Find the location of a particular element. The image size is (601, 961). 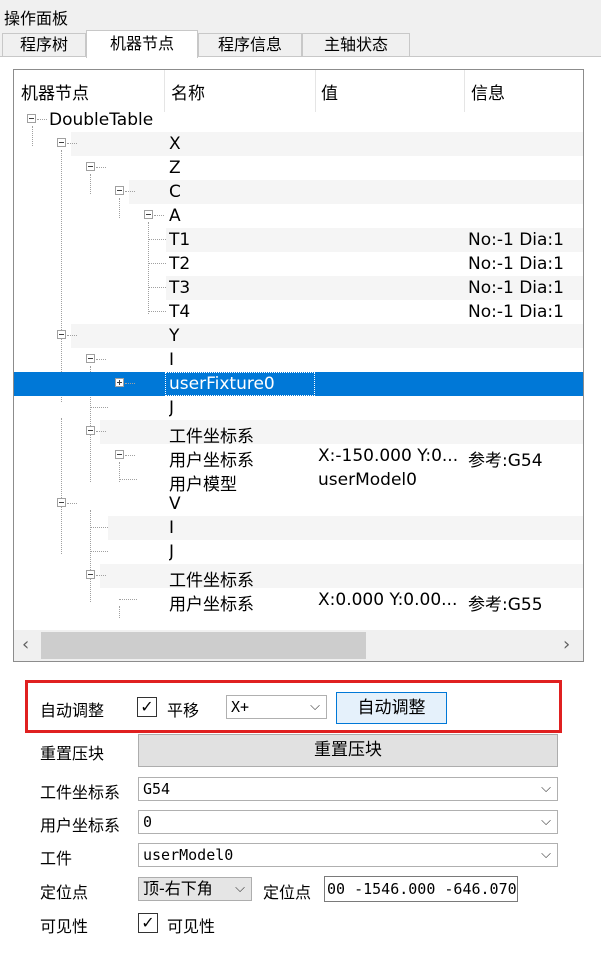

tree-row-selected: userFixture0 is located at coordinates (298, 384).